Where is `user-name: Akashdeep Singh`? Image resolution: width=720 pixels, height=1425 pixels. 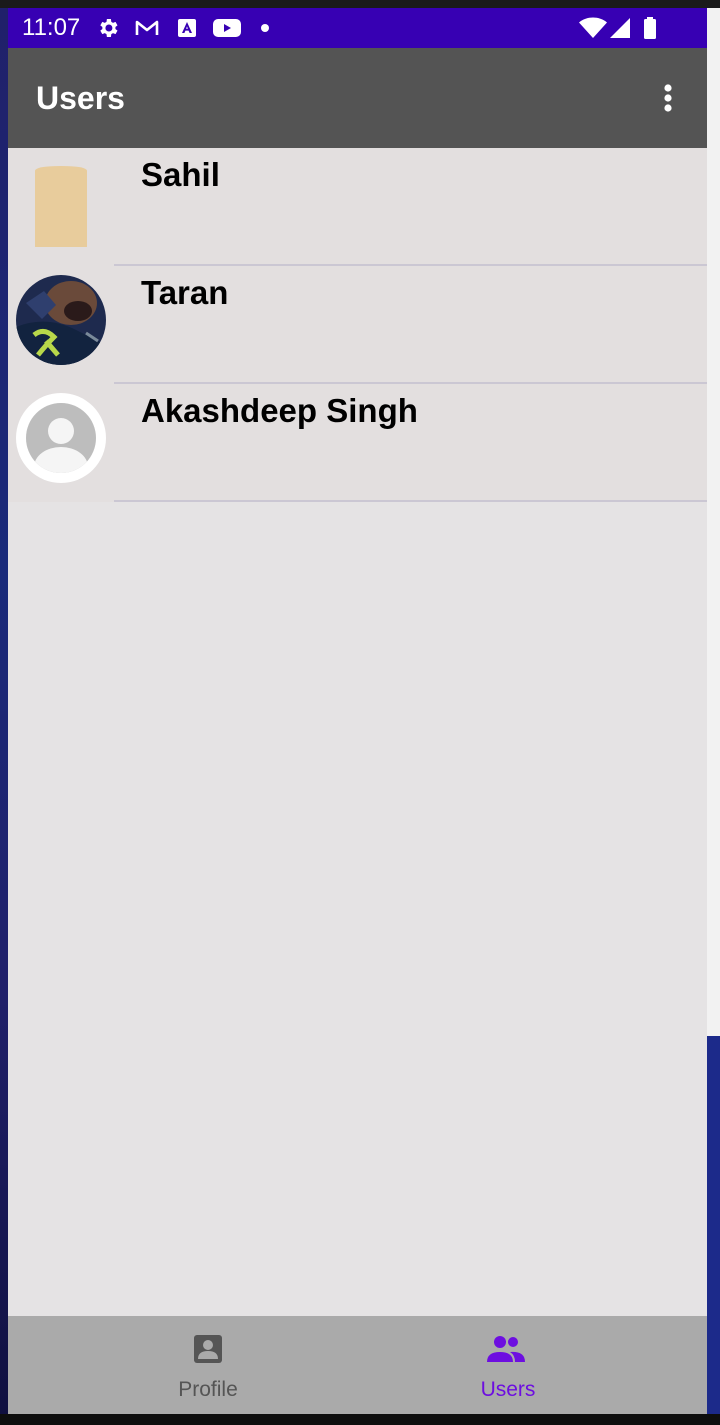
user-name: Akashdeep Singh is located at coordinates (279, 410).